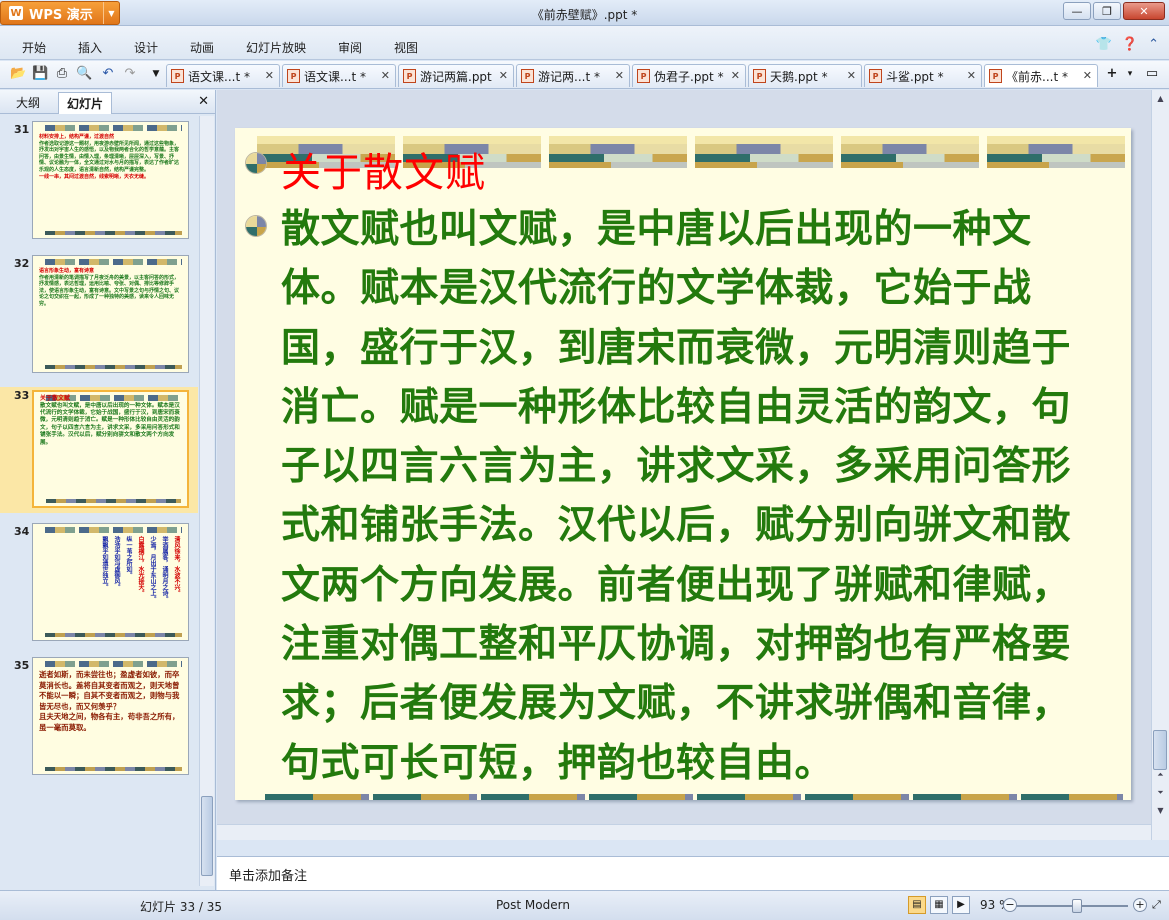  I want to click on scroll-down-icon: ▼, so click(1160, 810).